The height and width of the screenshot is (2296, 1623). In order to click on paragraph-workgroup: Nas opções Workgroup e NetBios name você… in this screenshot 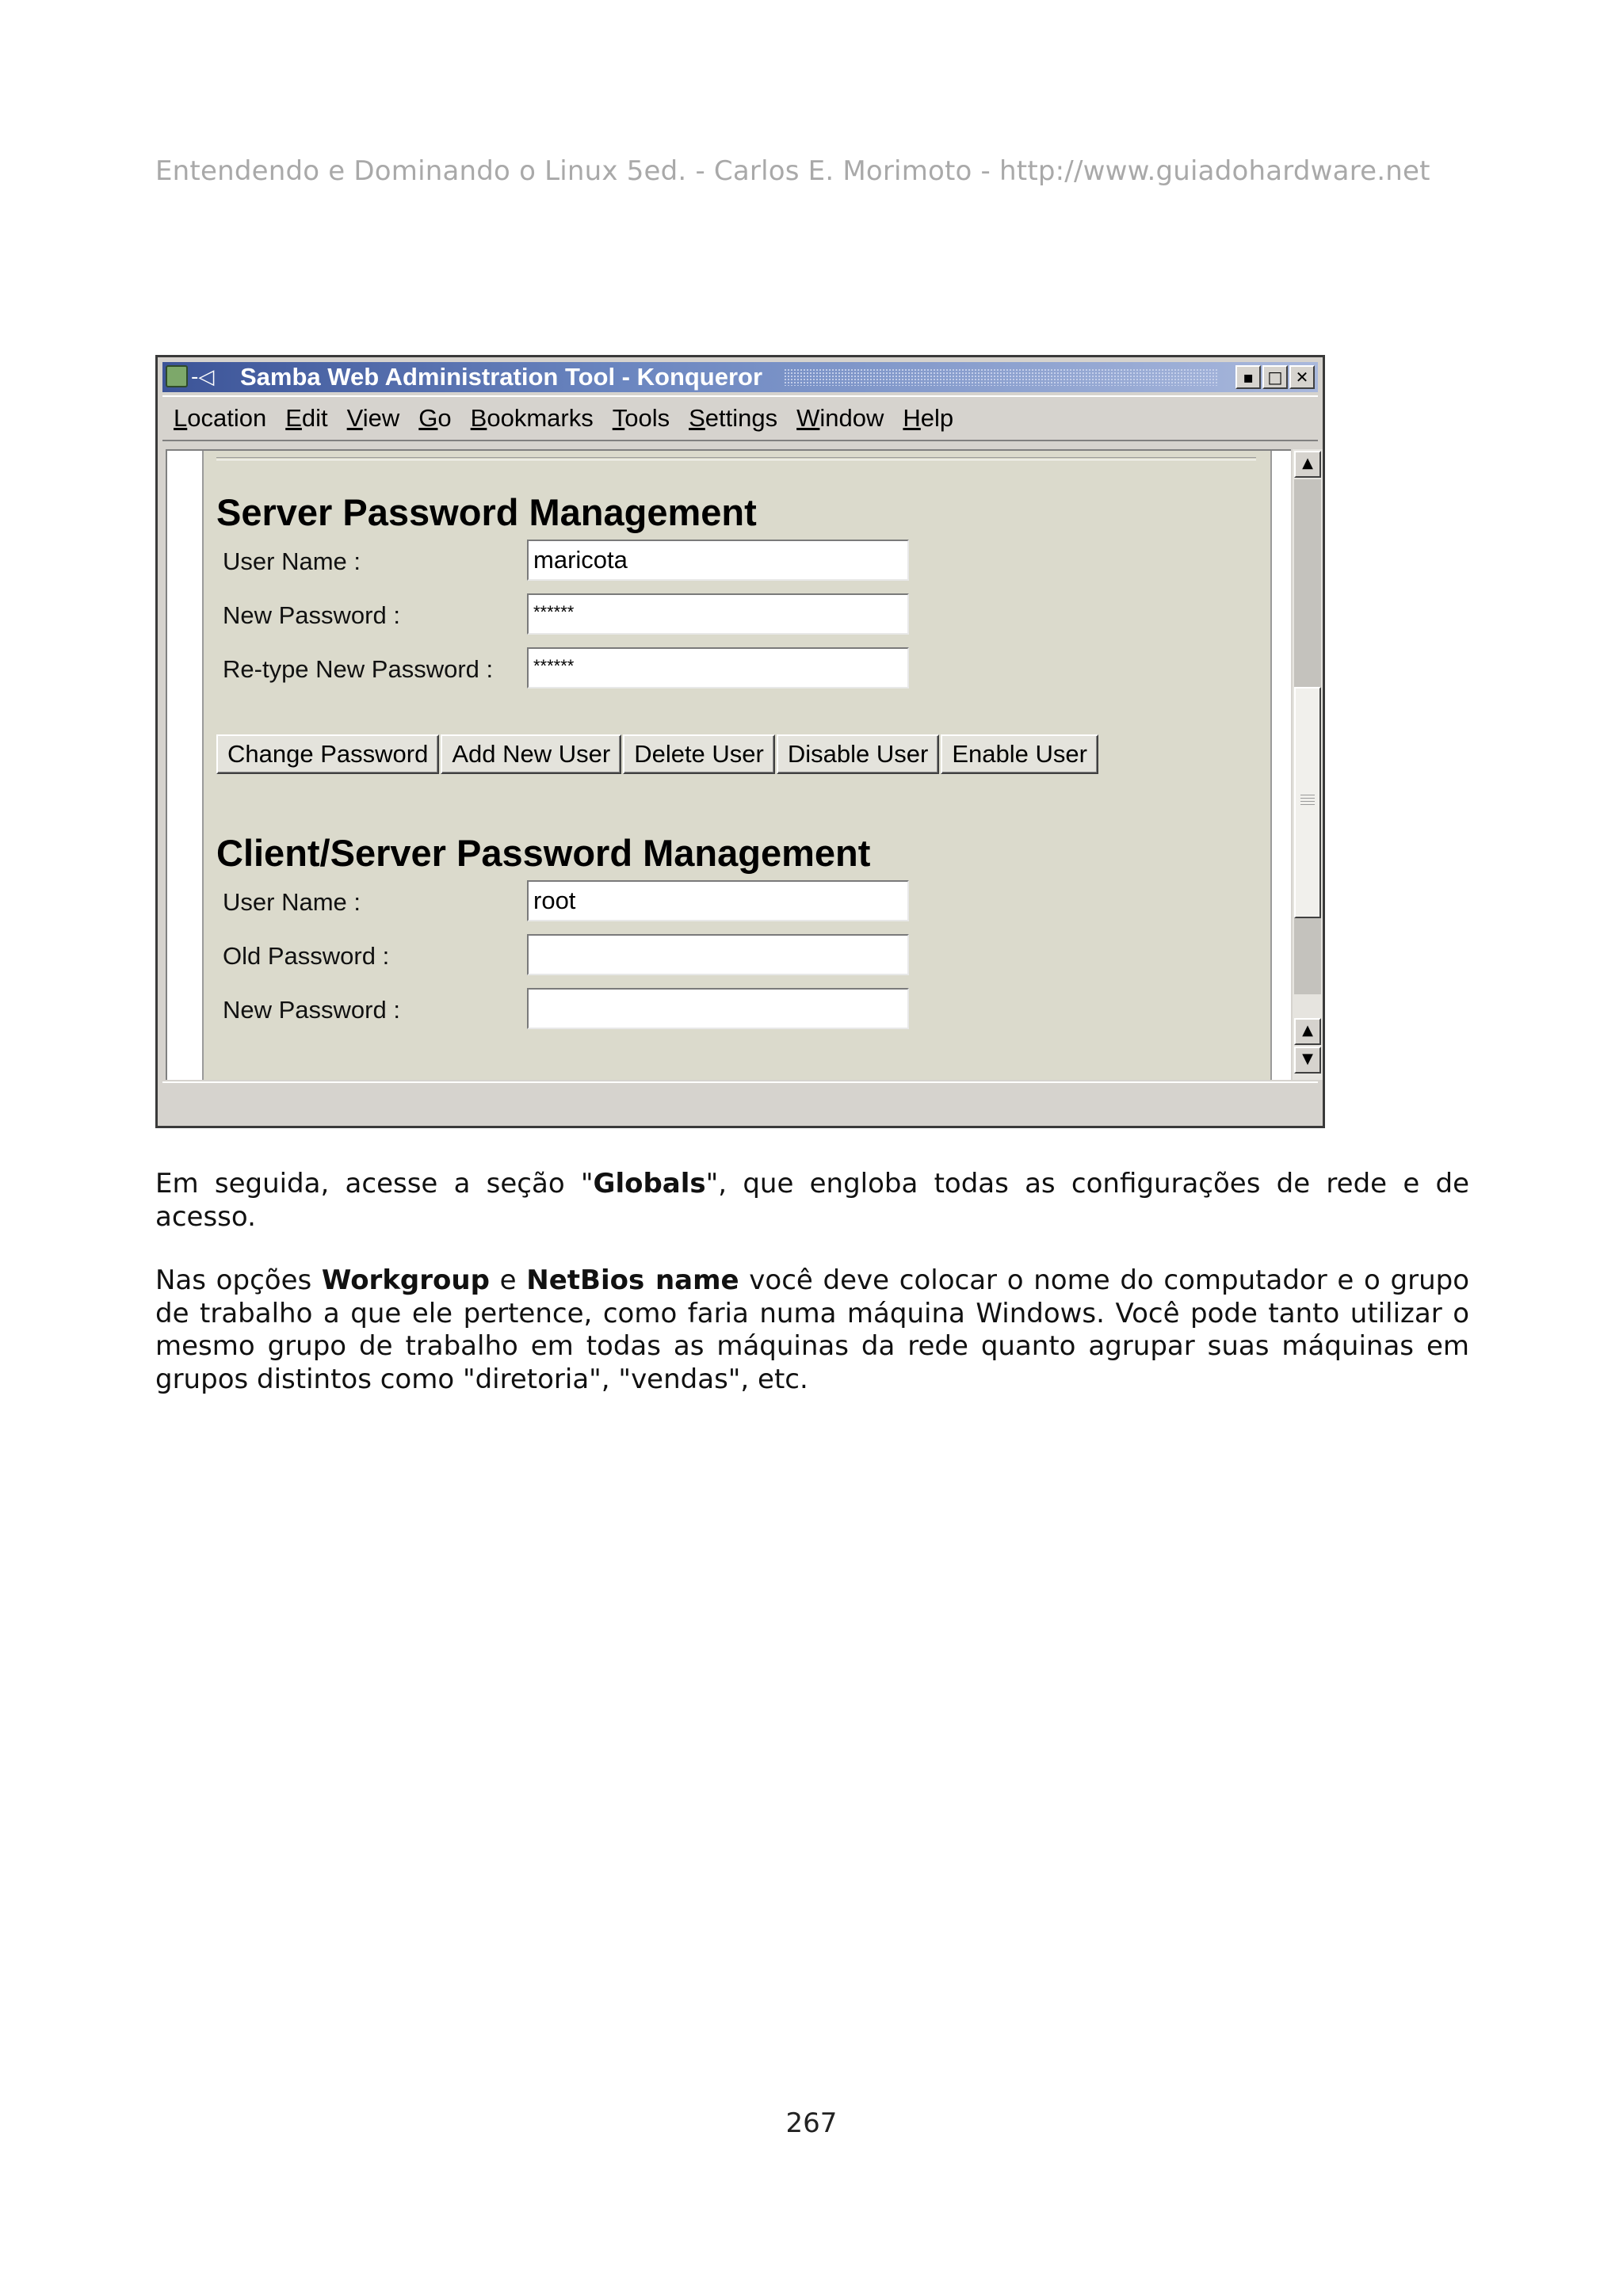, I will do `click(813, 1329)`.